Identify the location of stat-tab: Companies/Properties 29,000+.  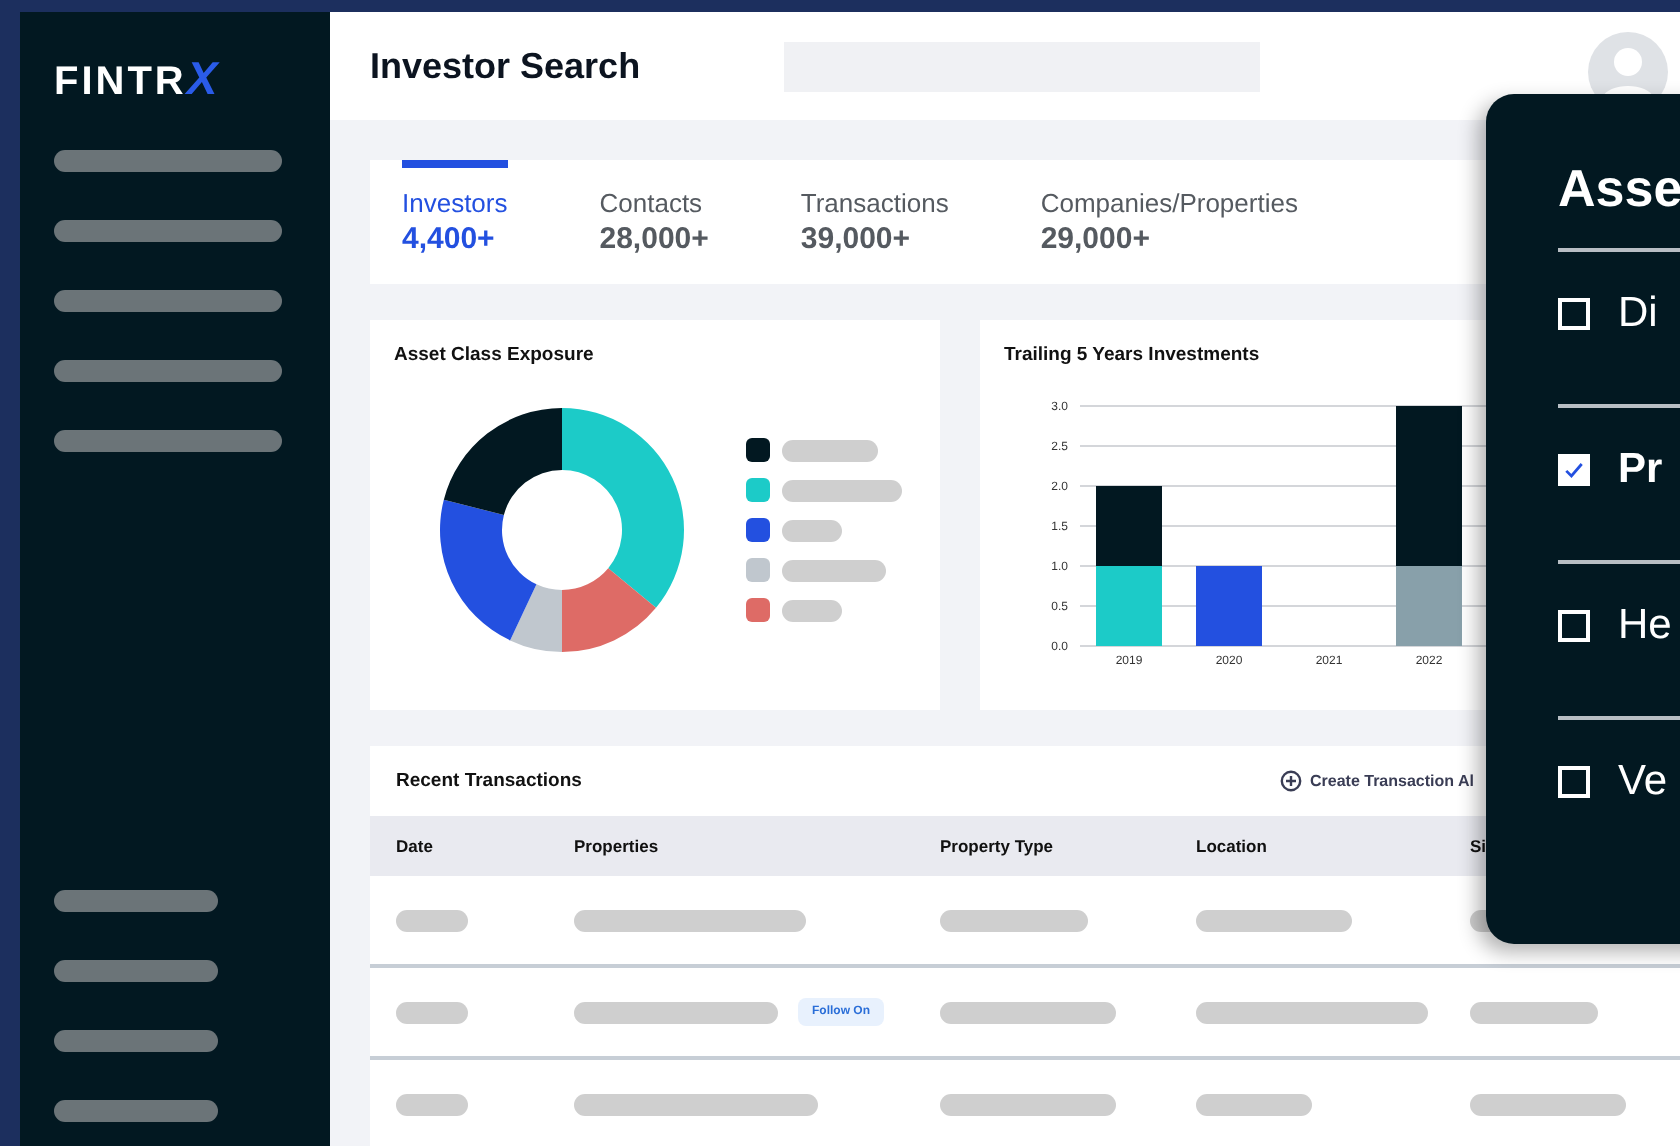
(1169, 222).